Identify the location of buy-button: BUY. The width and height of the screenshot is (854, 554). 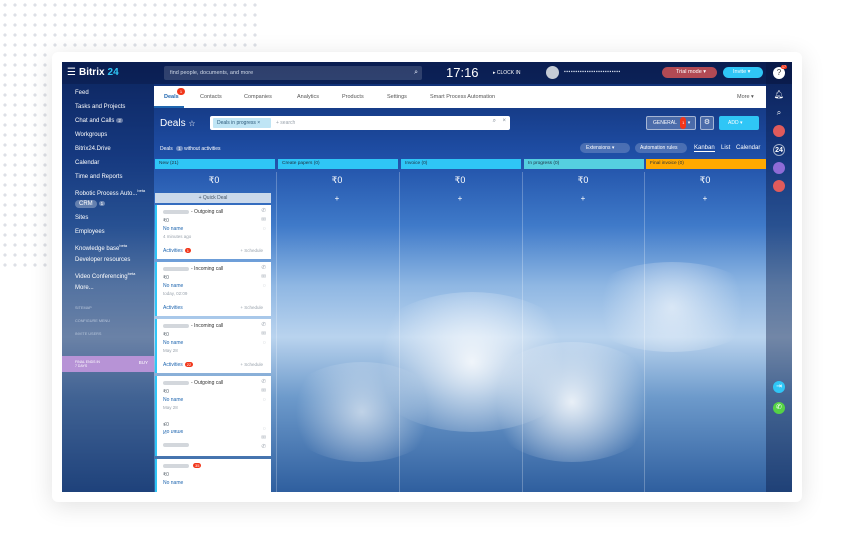
(143, 362).